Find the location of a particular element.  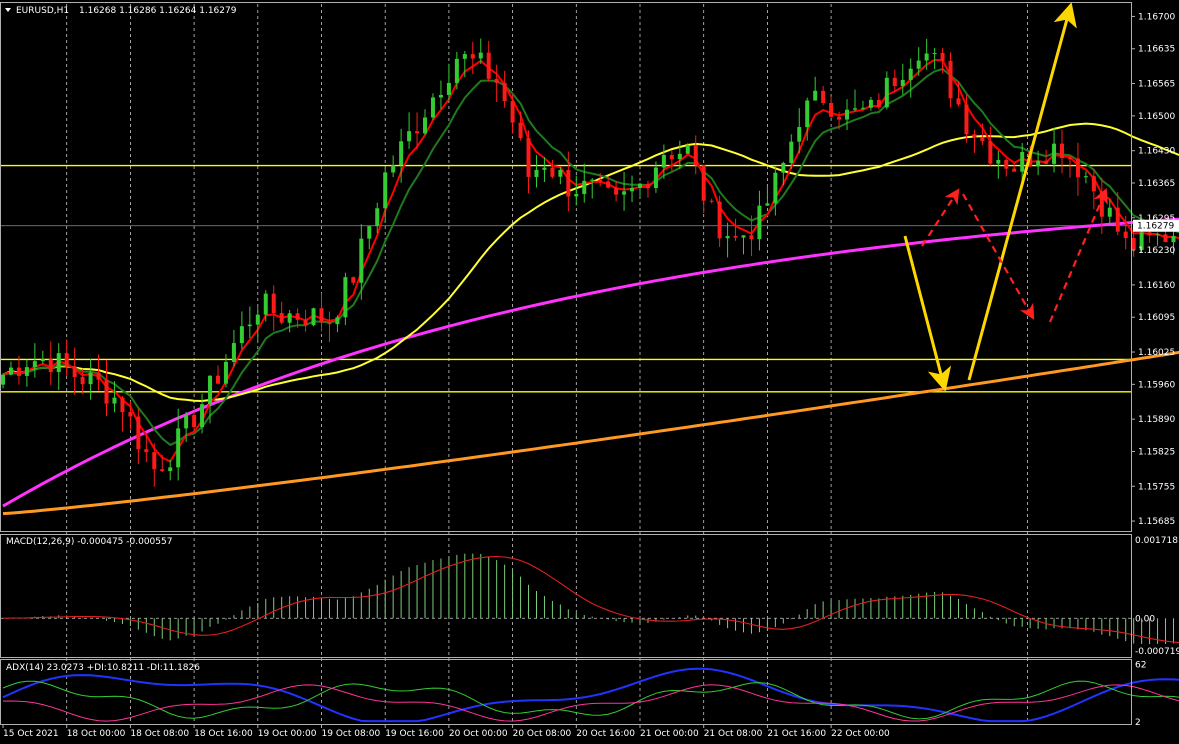

macd-tick-label: -0.000719 is located at coordinates (1157, 652).